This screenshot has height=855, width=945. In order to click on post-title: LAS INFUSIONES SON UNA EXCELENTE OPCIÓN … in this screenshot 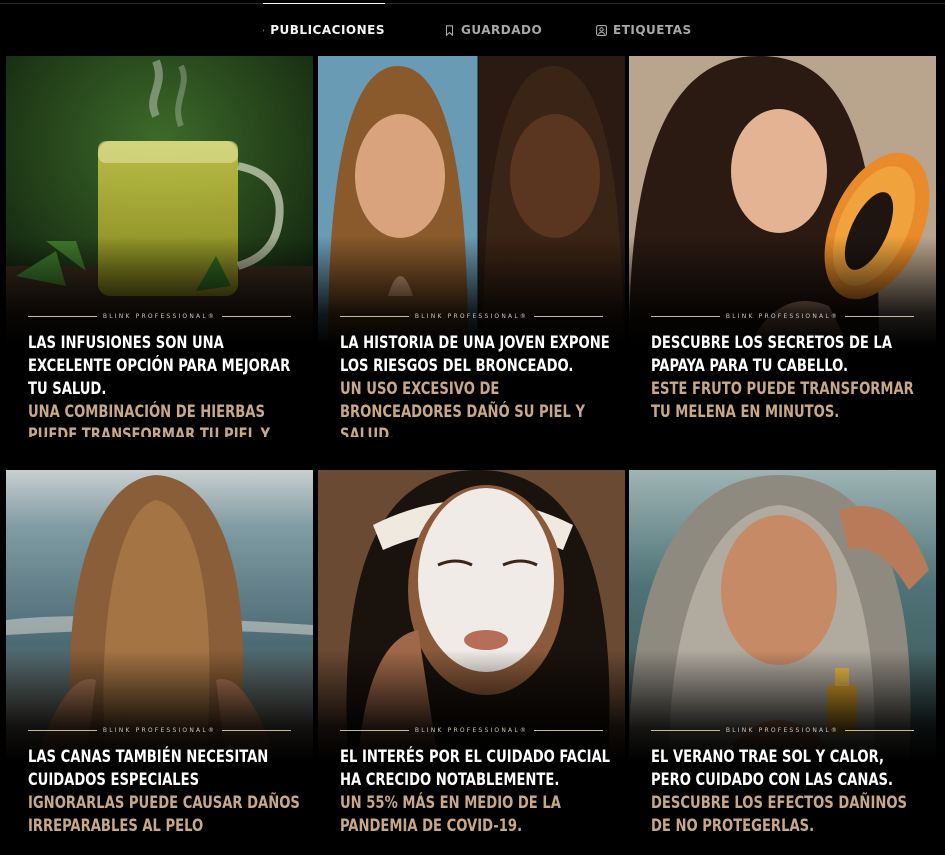, I will do `click(159, 366)`.